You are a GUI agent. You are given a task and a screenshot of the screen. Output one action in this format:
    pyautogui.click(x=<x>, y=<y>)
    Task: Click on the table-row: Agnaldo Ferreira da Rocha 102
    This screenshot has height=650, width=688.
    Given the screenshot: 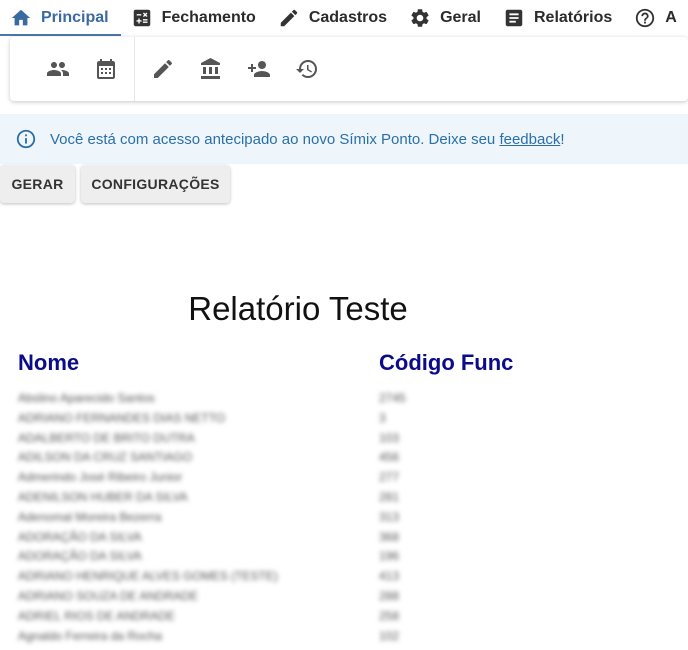 What is the action you would take?
    pyautogui.click(x=344, y=637)
    